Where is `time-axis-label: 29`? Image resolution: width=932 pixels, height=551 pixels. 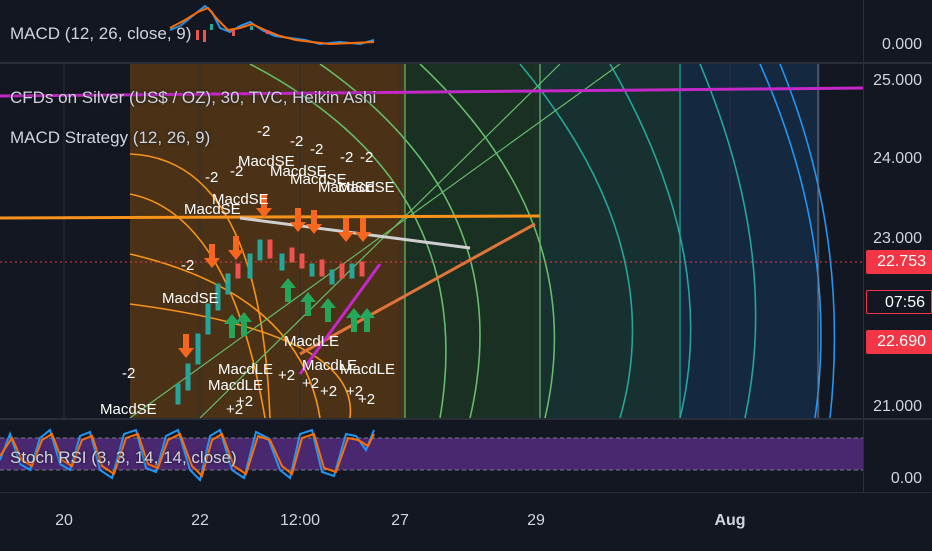 time-axis-label: 29 is located at coordinates (536, 520).